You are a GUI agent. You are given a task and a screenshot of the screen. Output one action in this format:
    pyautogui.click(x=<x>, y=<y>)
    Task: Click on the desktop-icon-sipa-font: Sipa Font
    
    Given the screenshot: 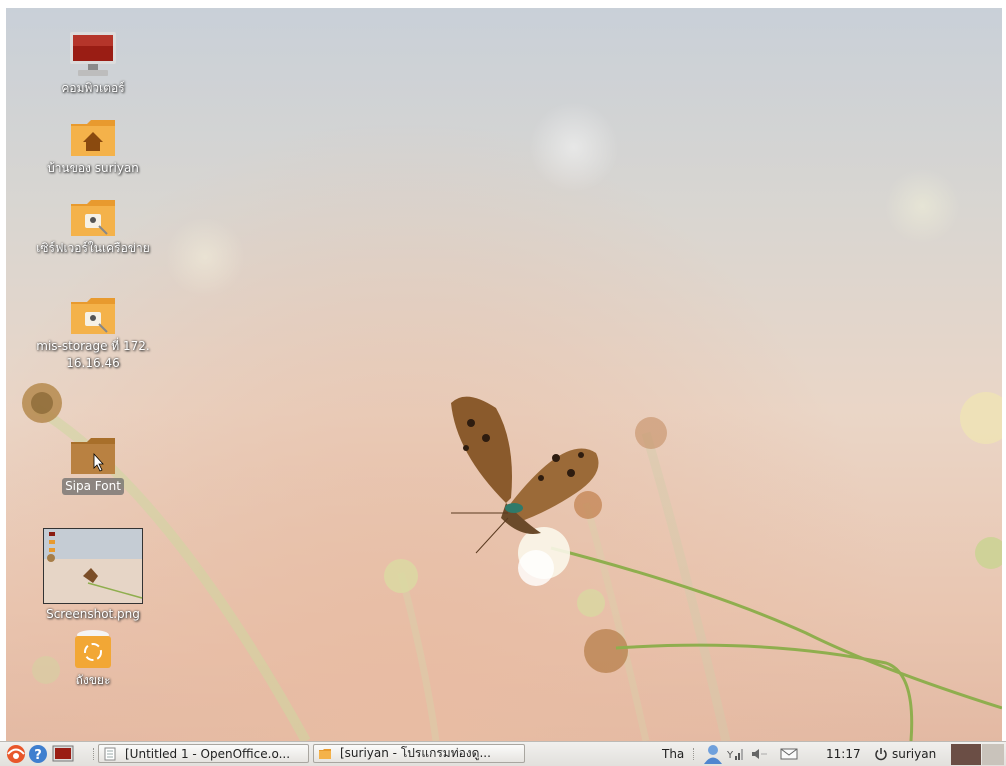 What is the action you would take?
    pyautogui.click(x=93, y=465)
    